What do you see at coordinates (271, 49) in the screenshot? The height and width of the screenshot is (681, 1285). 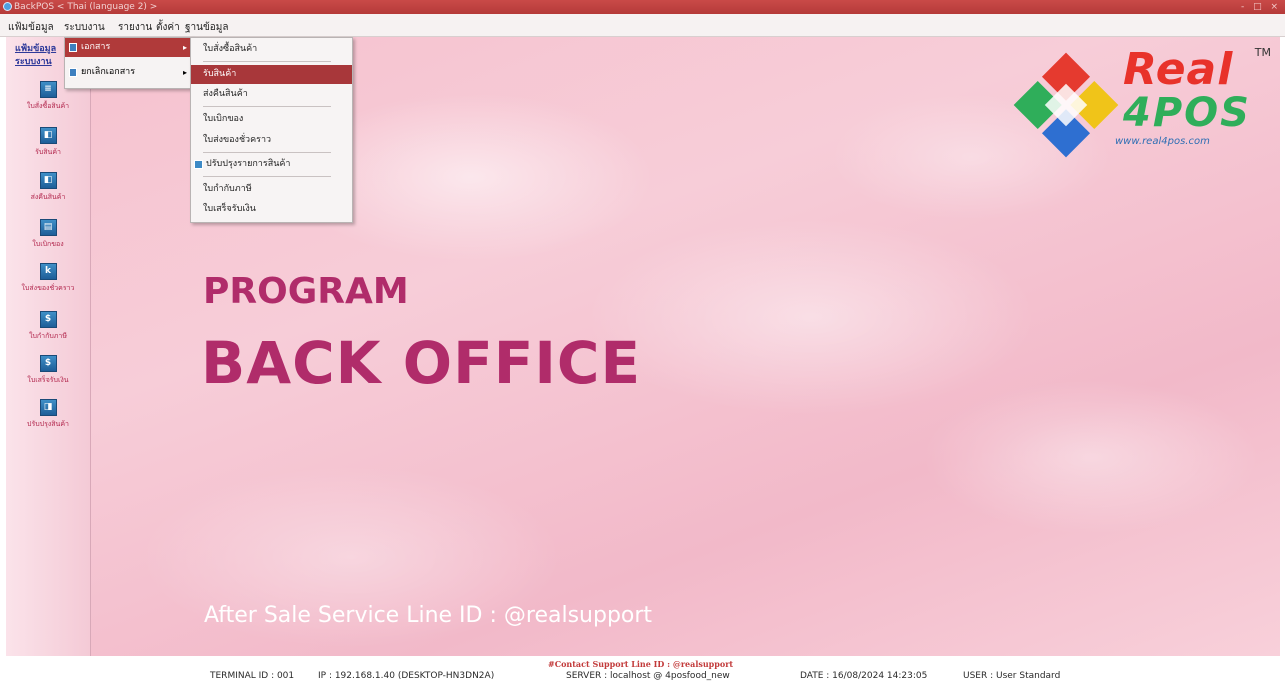 I see `menu-item-purchase-order: ใบสั่งซื้อสินค้า` at bounding box center [271, 49].